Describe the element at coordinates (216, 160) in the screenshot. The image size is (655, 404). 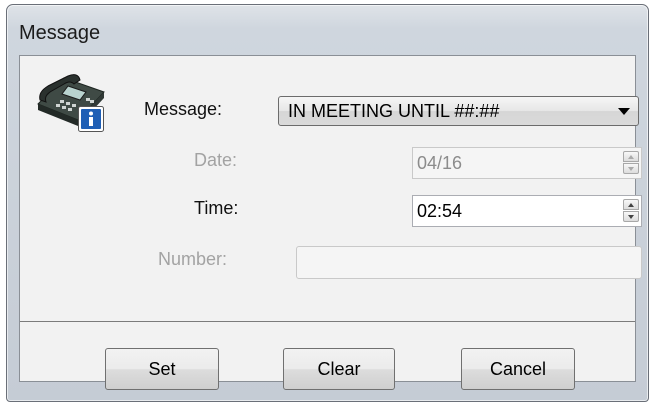
I see `date-label: Date:` at that location.